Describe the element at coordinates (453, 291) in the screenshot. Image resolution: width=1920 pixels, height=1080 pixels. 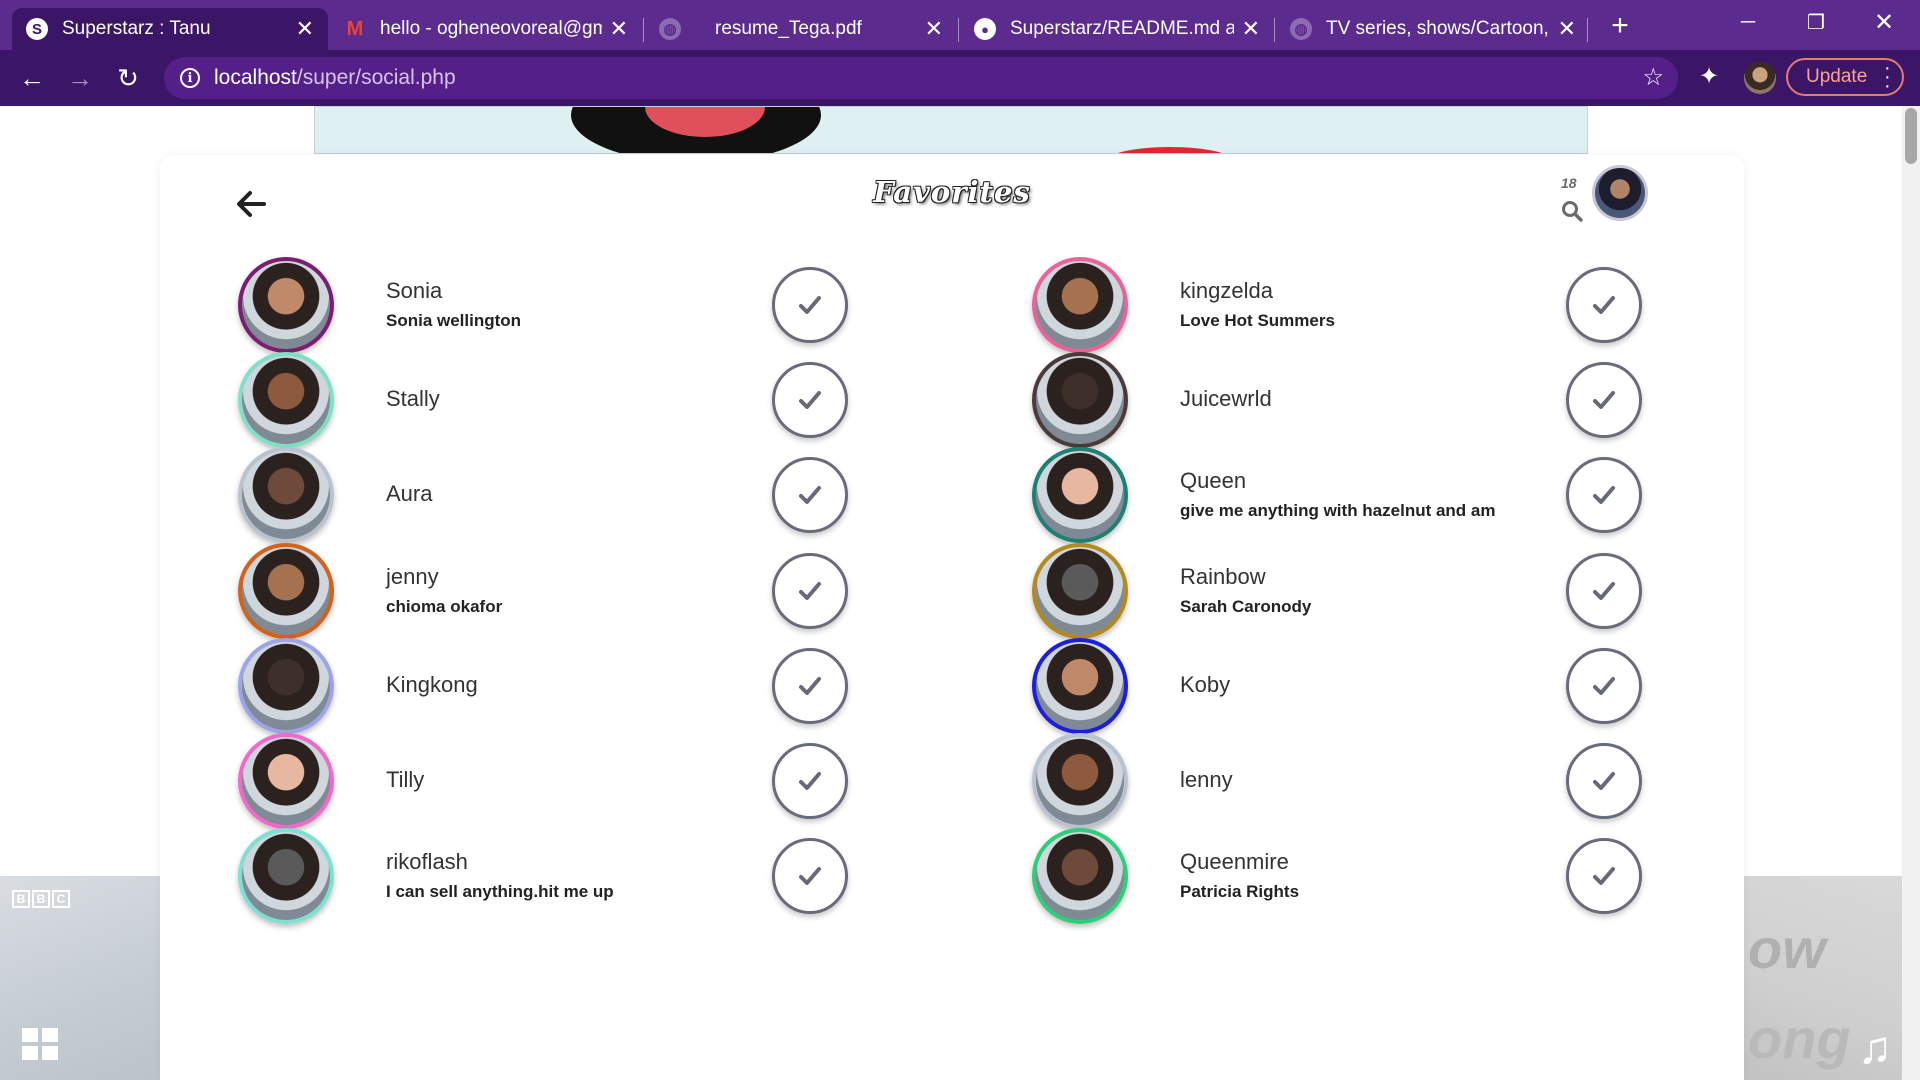
I see `favorite-username: Sonia` at that location.